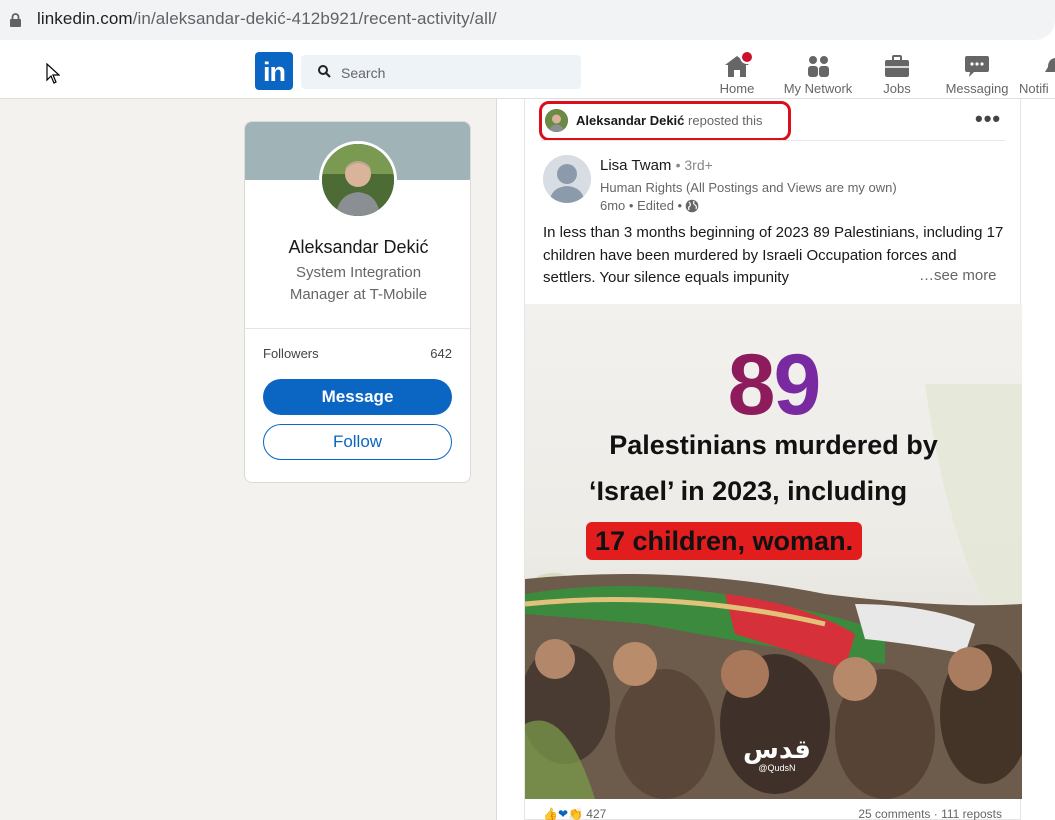 This screenshot has height=820, width=1055. What do you see at coordinates (930, 813) in the screenshot?
I see `post-stats: 25 comments · 111 reposts` at bounding box center [930, 813].